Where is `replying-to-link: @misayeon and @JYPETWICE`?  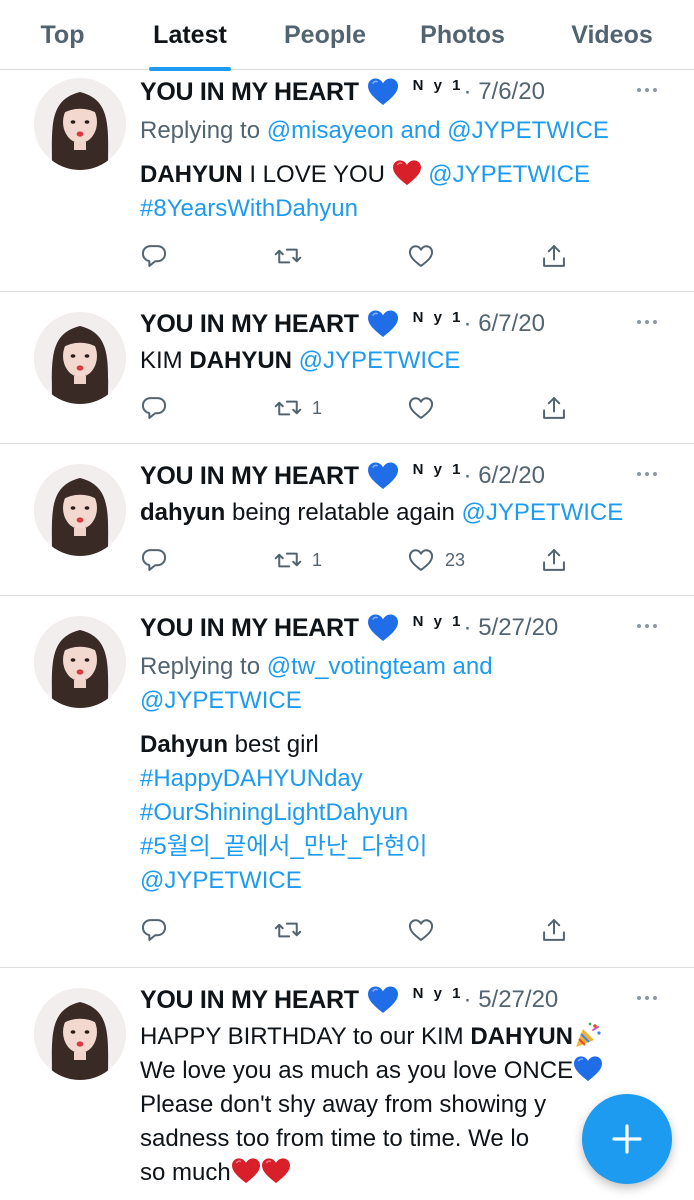
replying-to-link: @misayeon and @JYPETWICE is located at coordinates (438, 130).